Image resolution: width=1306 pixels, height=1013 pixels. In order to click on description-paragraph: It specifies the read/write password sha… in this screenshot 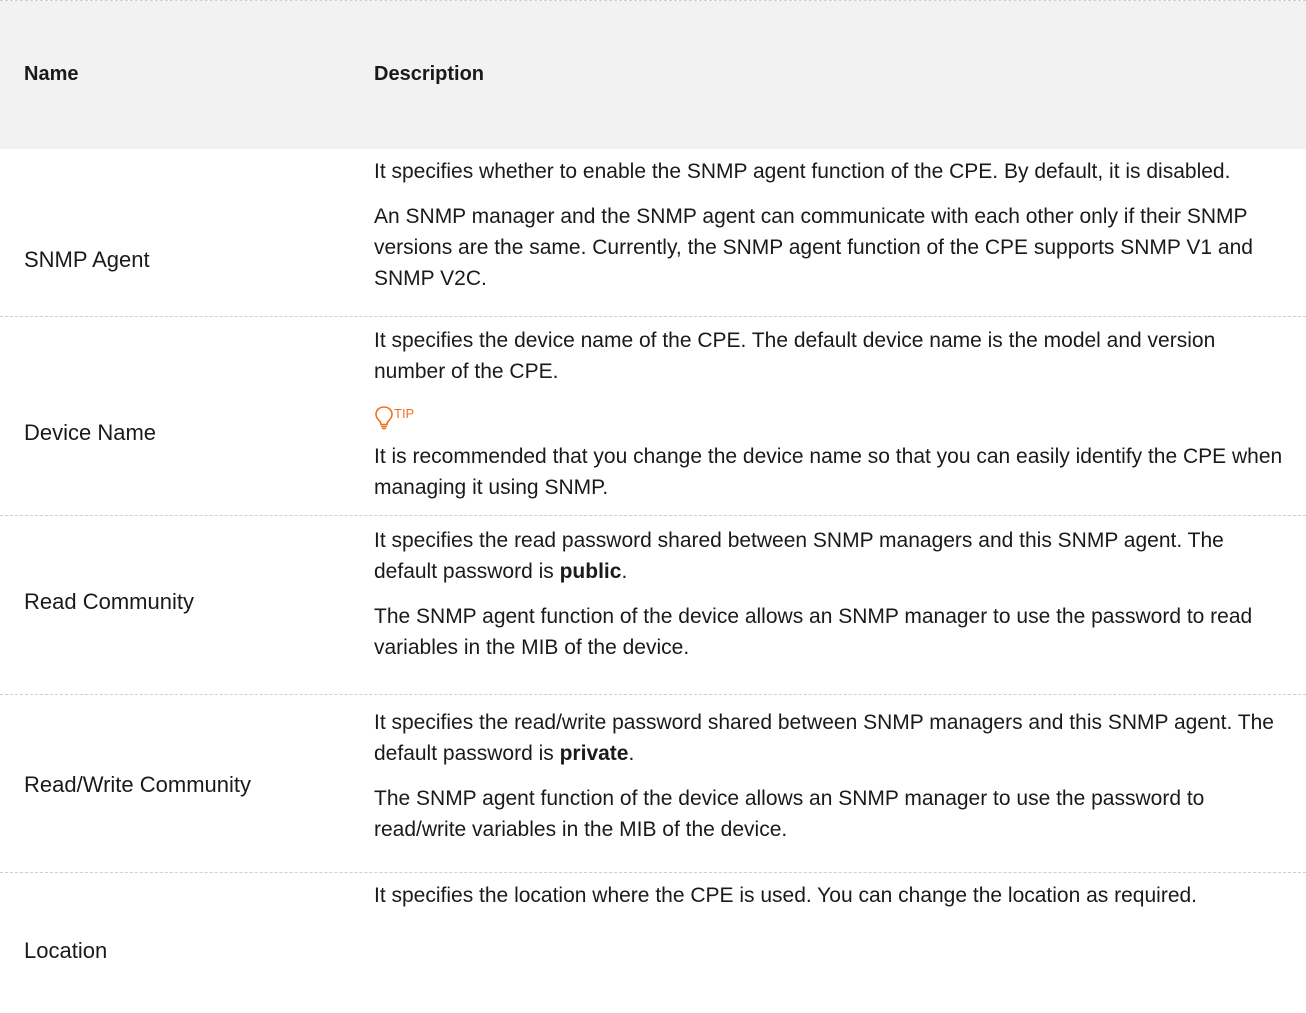, I will do `click(833, 738)`.